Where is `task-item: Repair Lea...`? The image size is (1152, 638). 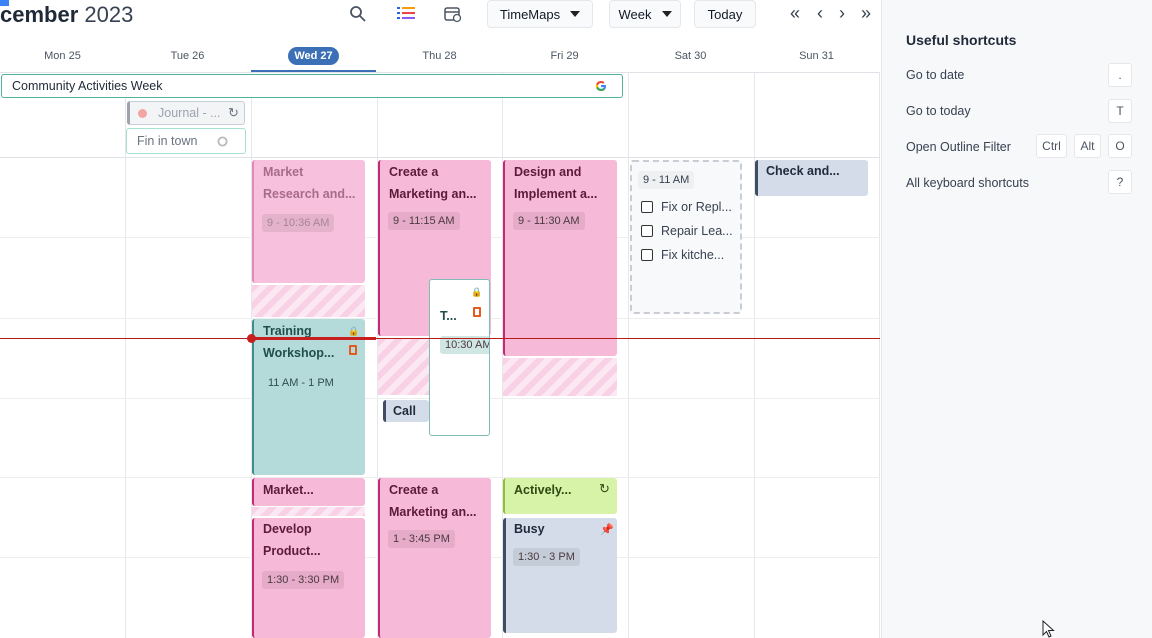
task-item: Repair Lea... is located at coordinates (687, 231).